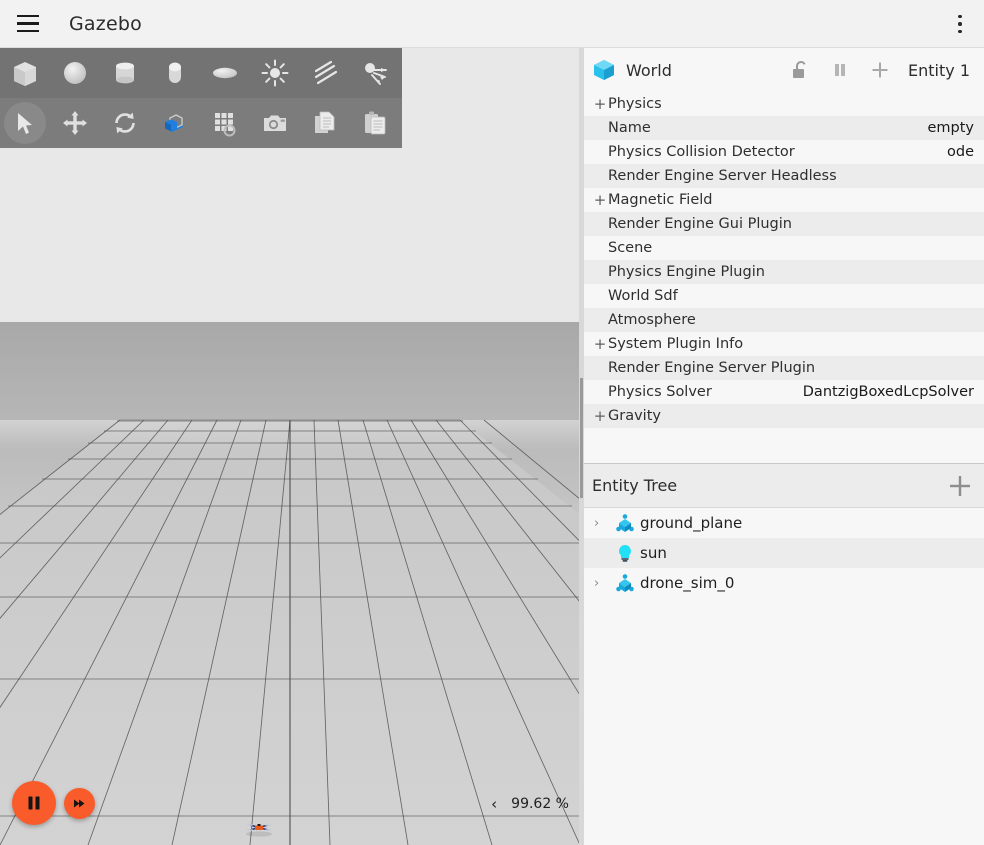 The image size is (984, 845). What do you see at coordinates (784, 344) in the screenshot?
I see `property-row: + System Plugin Info` at bounding box center [784, 344].